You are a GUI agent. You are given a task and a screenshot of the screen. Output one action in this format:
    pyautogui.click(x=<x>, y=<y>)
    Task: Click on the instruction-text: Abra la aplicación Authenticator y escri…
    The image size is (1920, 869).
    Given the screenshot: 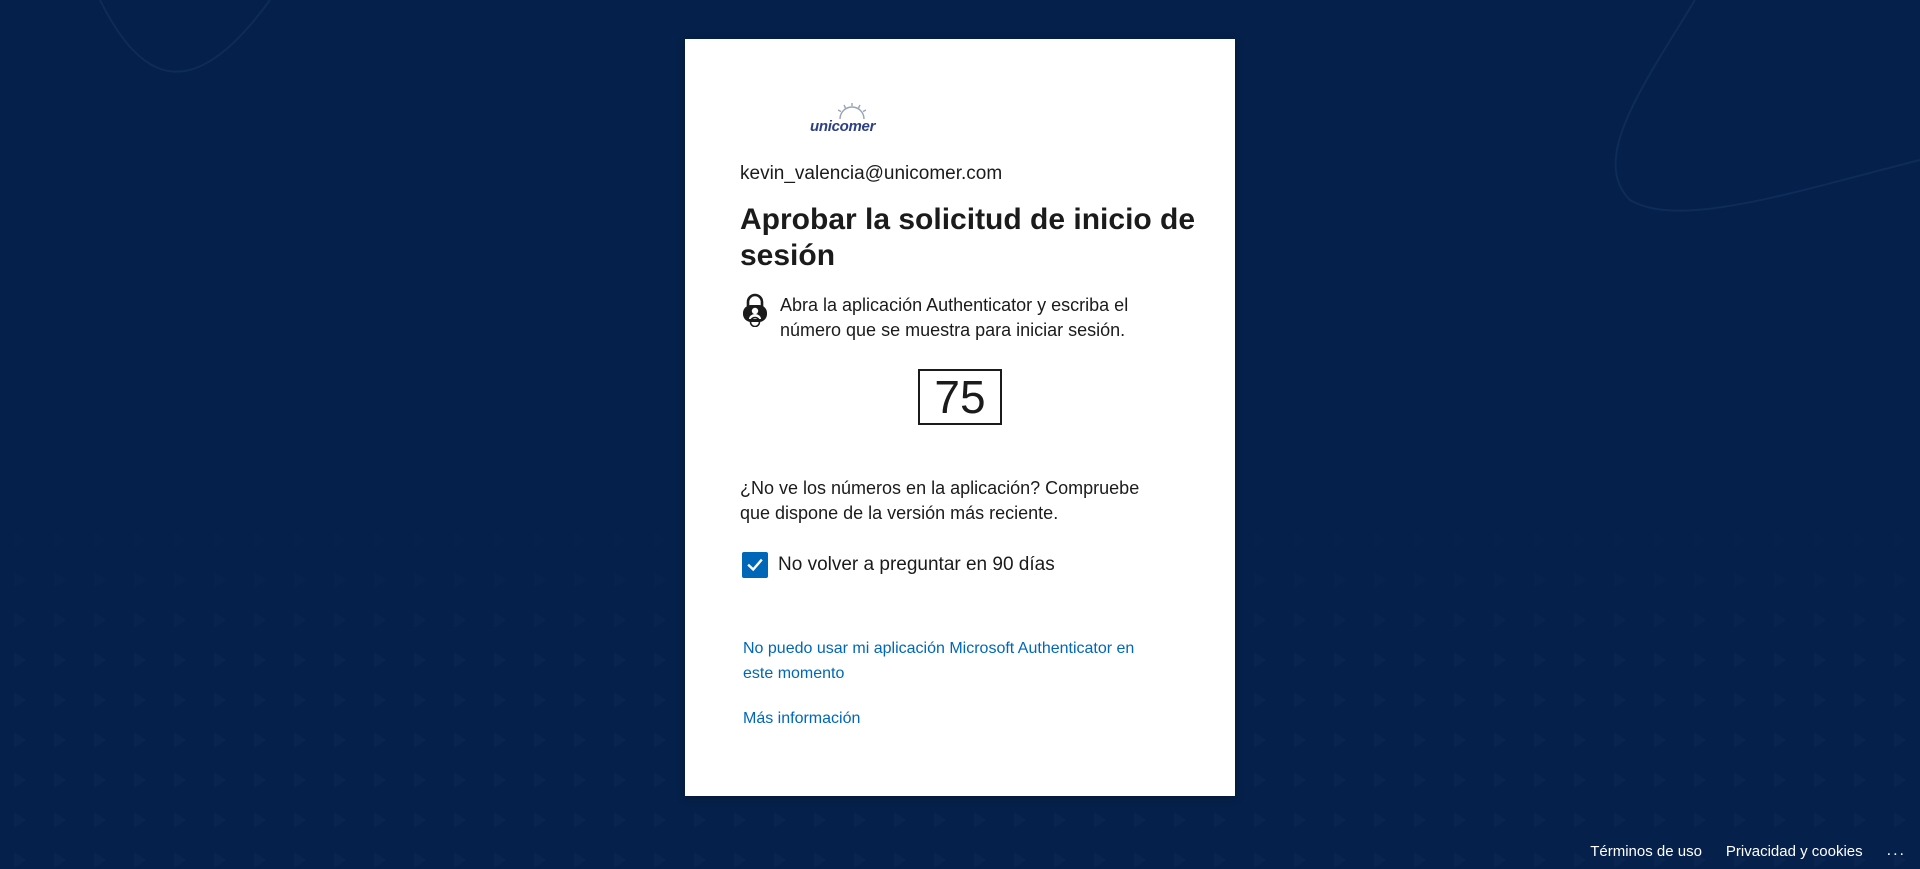 What is the action you would take?
    pyautogui.click(x=954, y=317)
    